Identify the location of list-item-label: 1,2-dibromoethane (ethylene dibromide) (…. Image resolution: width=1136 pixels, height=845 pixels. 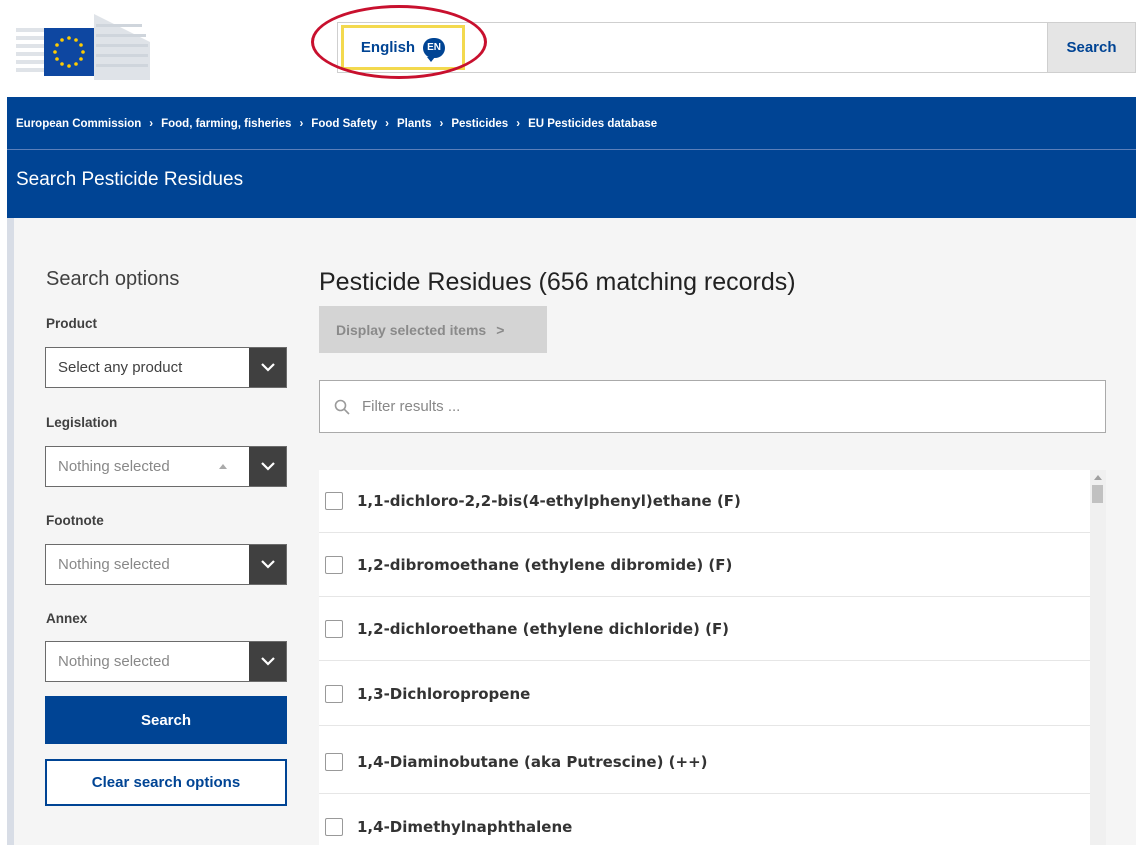
(545, 565).